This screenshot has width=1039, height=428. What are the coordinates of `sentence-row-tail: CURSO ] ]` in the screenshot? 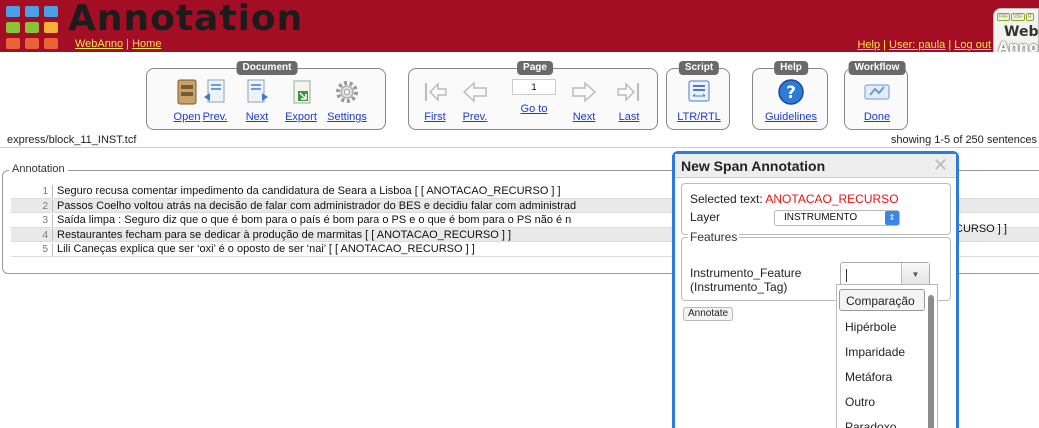 It's located at (981, 229).